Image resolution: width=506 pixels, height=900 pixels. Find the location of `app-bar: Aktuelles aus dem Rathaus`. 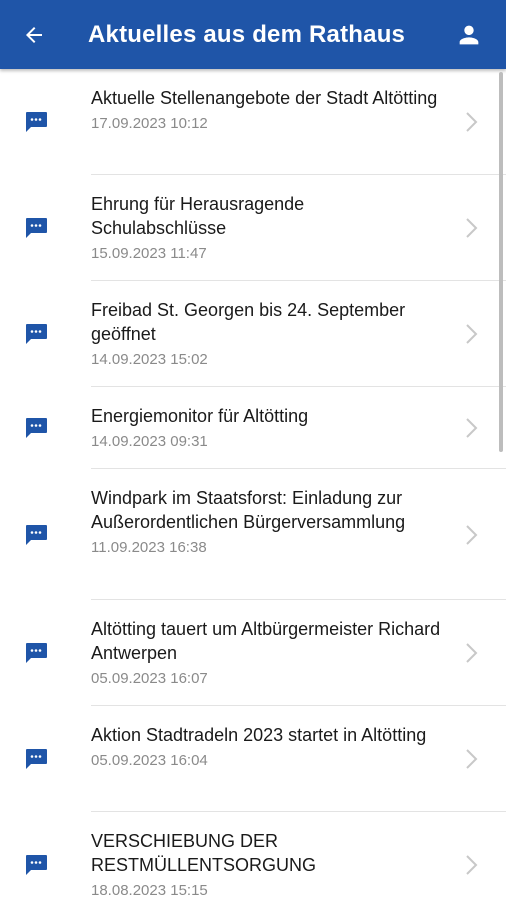

app-bar: Aktuelles aus dem Rathaus is located at coordinates (253, 34).